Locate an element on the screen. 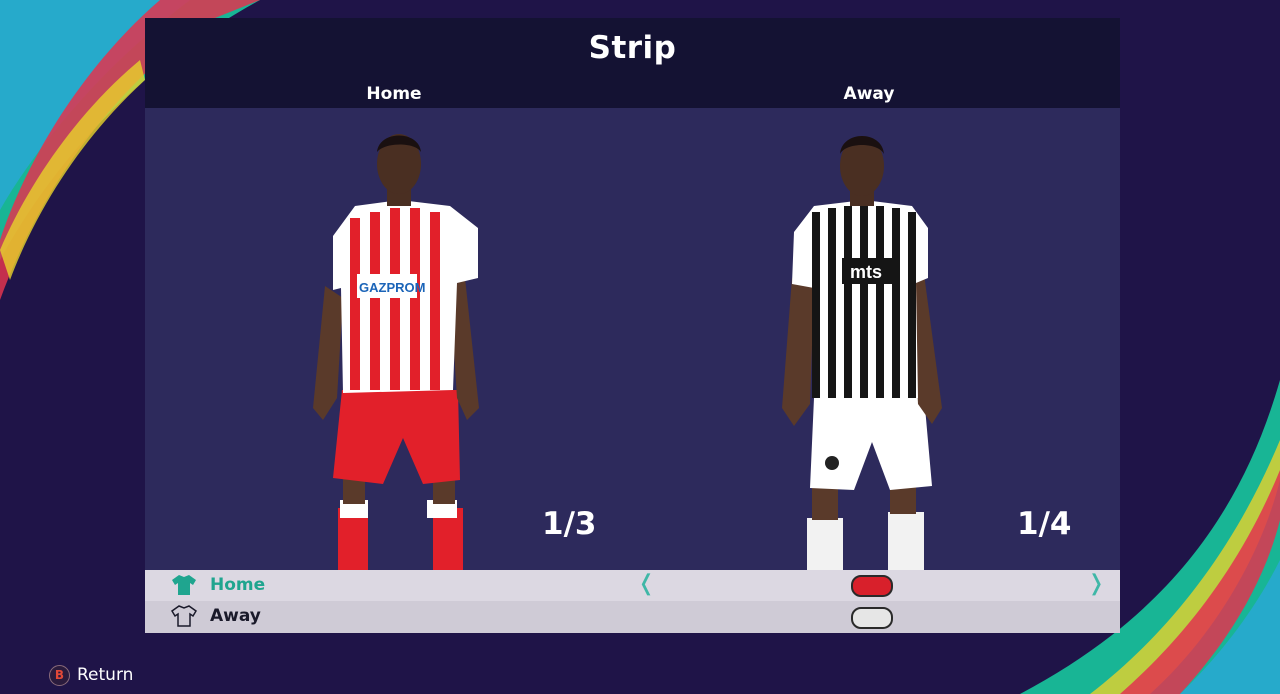 The image size is (1280, 694). chevron-right-icon: ❭ is located at coordinates (1096, 583).